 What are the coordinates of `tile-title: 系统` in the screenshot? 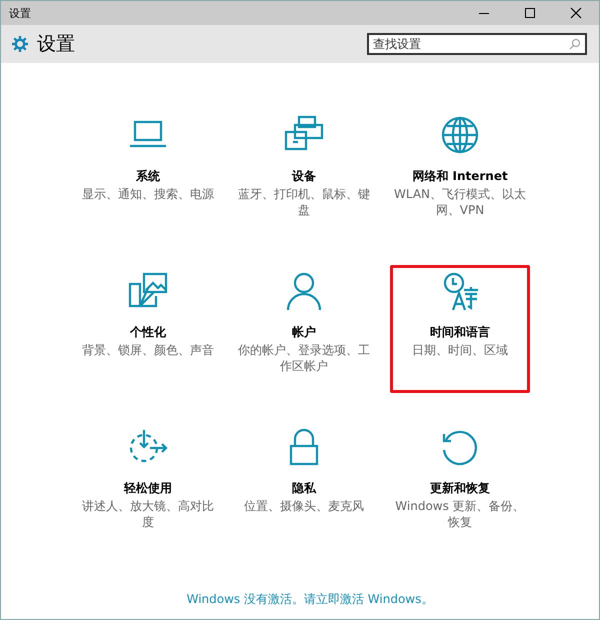 It's located at (148, 176).